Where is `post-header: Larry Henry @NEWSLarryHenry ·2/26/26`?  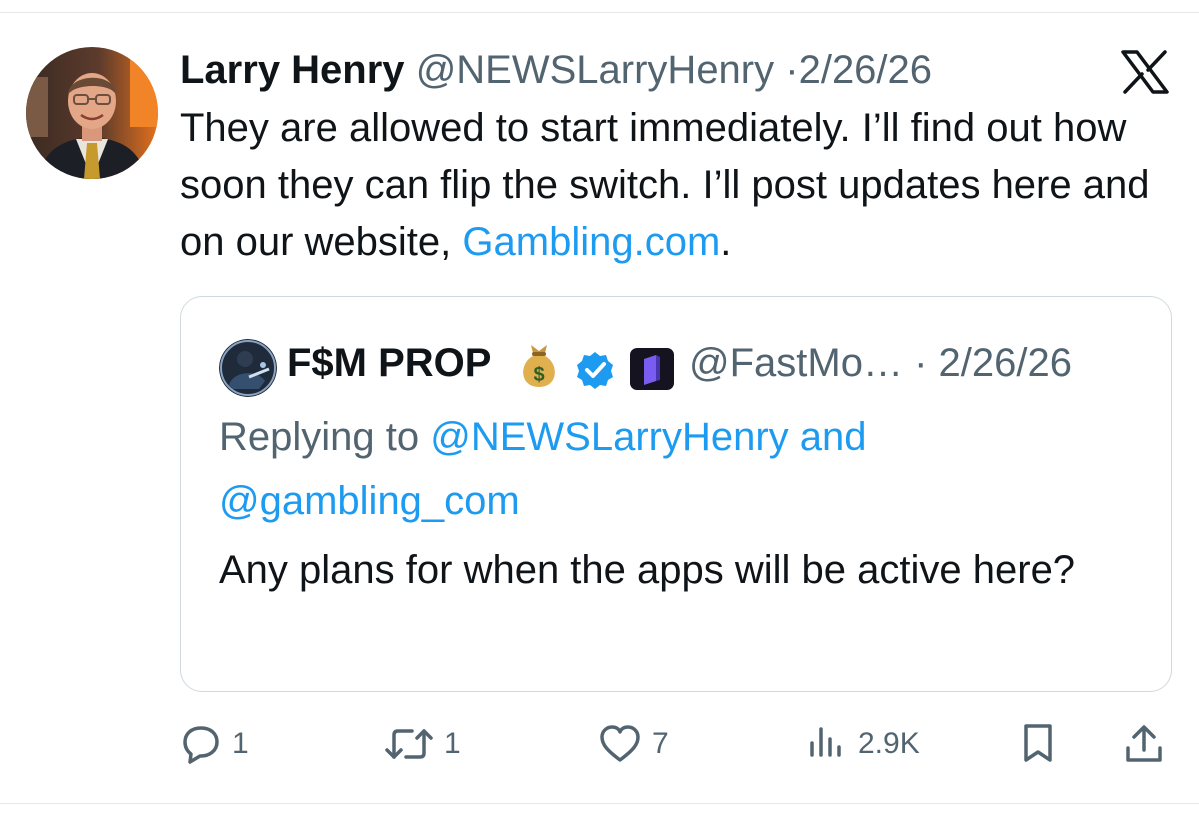 post-header: Larry Henry @NEWSLarryHenry ·2/26/26 is located at coordinates (556, 70).